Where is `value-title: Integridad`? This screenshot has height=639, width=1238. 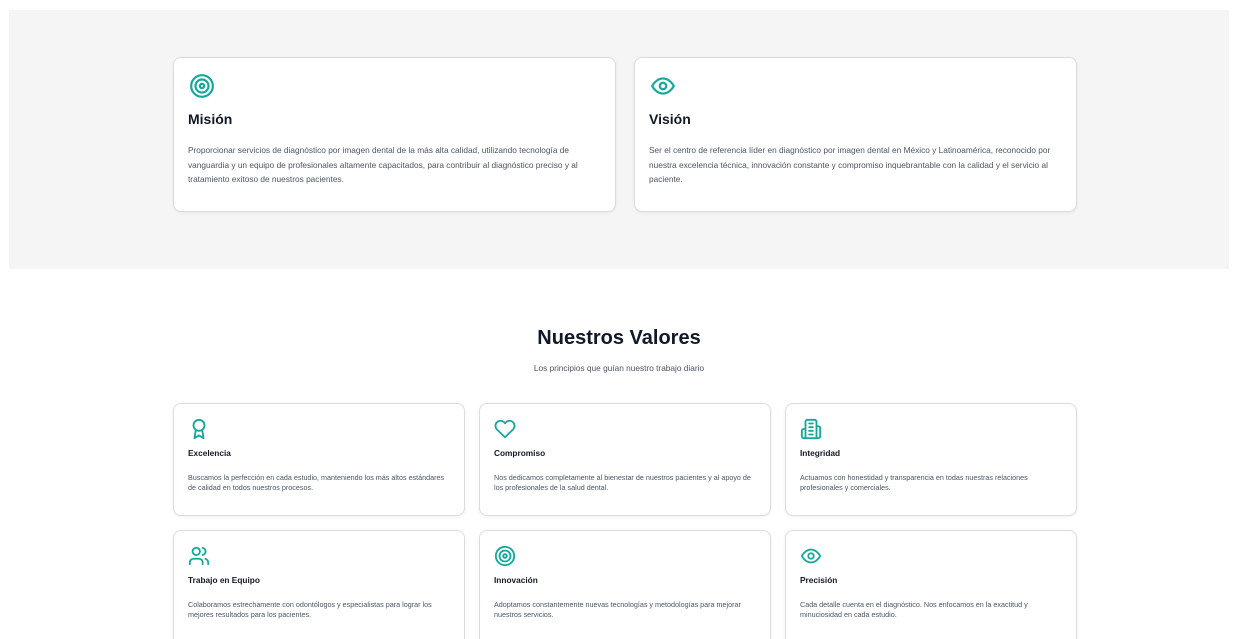
value-title: Integridad is located at coordinates (820, 453).